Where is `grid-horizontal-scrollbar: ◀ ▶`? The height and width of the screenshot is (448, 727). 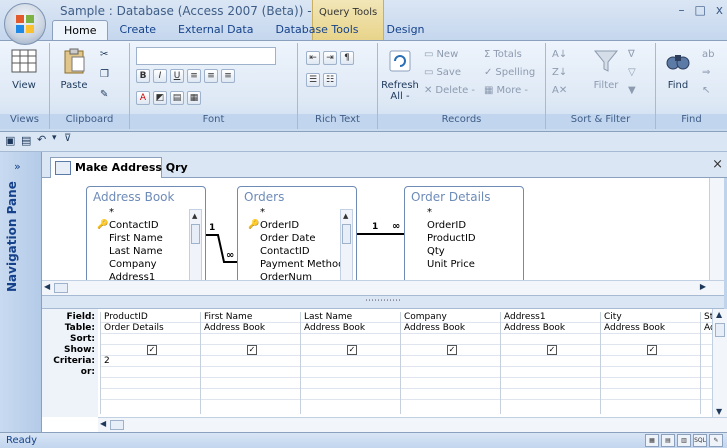 grid-horizontal-scrollbar: ◀ ▶ is located at coordinates (412, 424).